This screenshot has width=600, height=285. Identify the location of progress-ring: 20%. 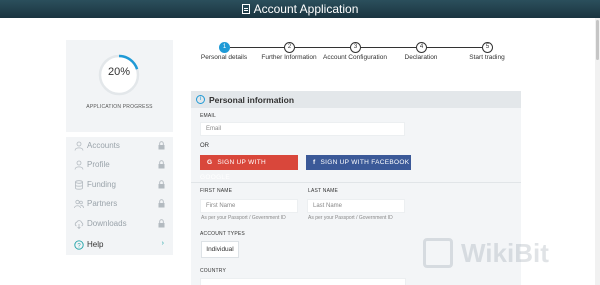
(119, 75).